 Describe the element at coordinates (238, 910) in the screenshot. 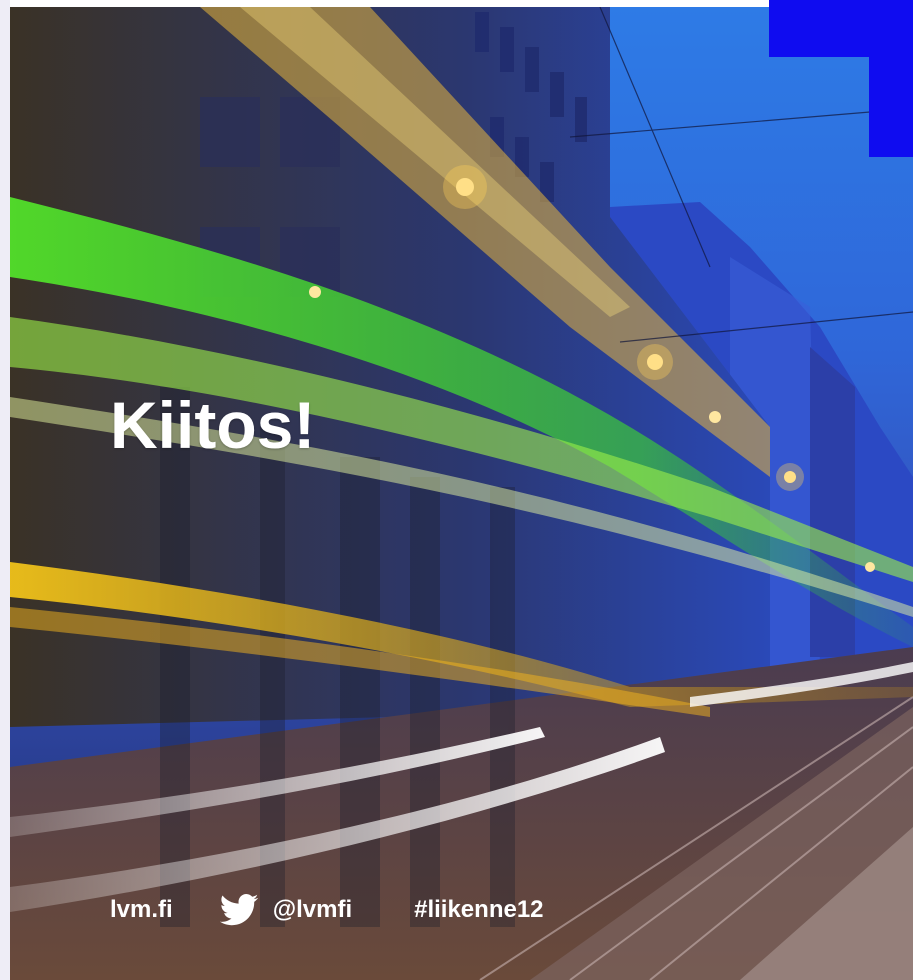

I see `twitter-bird-icon` at that location.